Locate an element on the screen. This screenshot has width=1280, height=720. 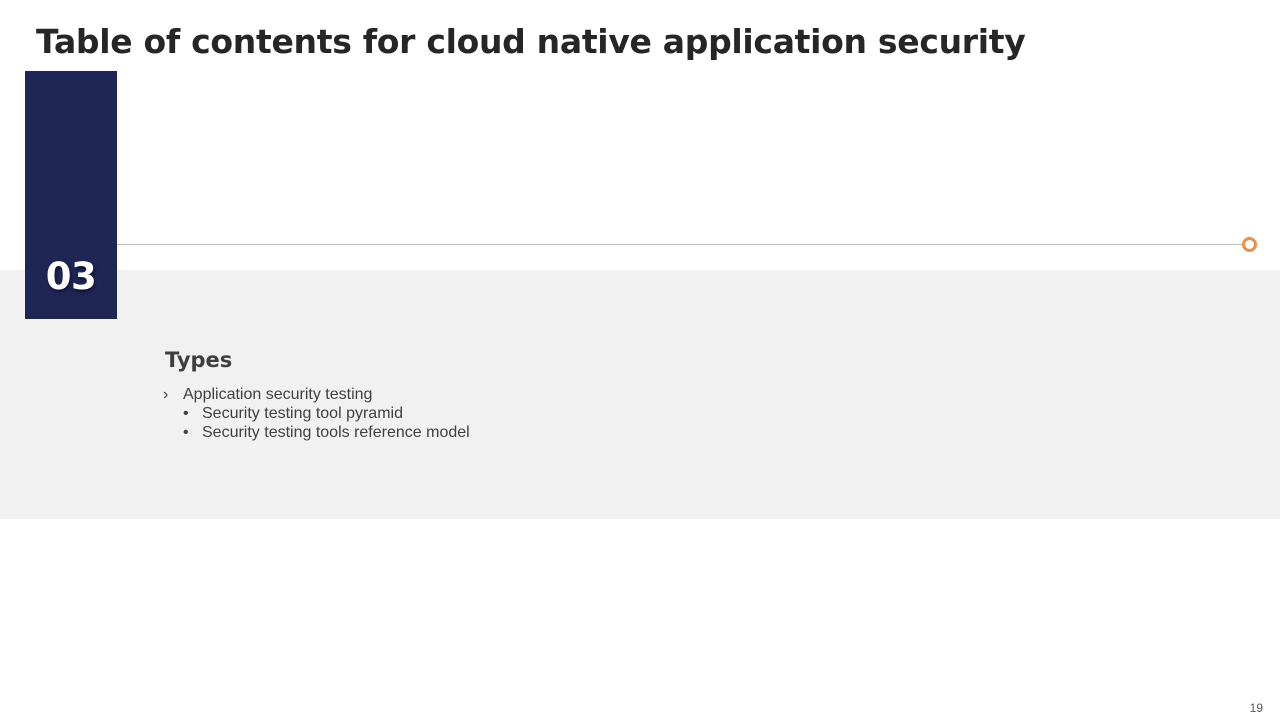
toc-item-label: Application security testing is located at coordinates (278, 394).